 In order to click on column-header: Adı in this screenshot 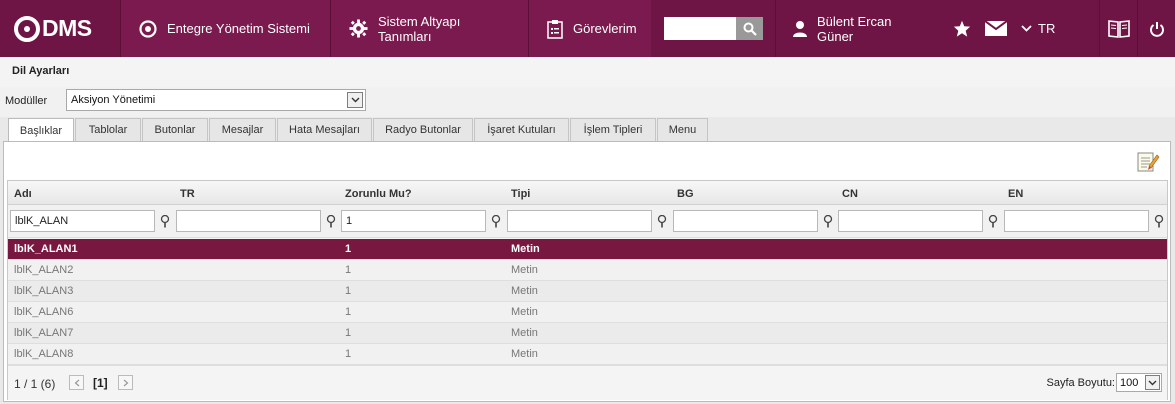, I will do `click(23, 194)`.